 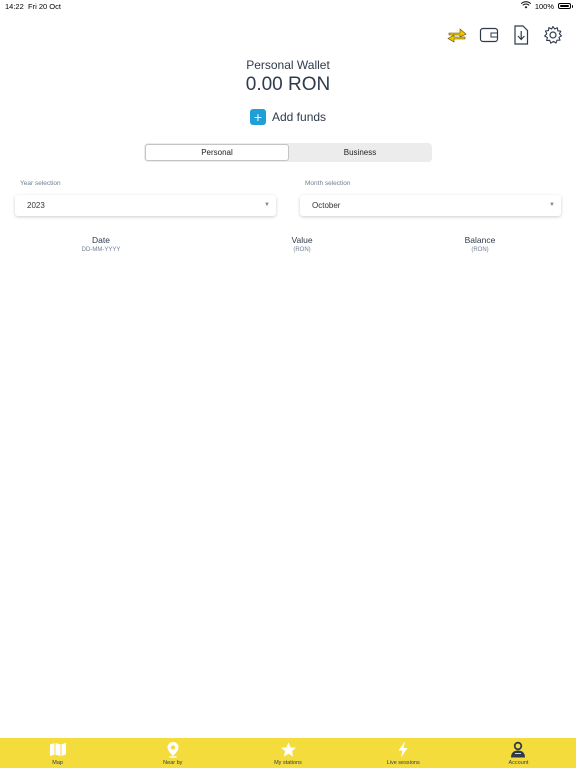 I want to click on plus-icon: +, so click(x=258, y=117).